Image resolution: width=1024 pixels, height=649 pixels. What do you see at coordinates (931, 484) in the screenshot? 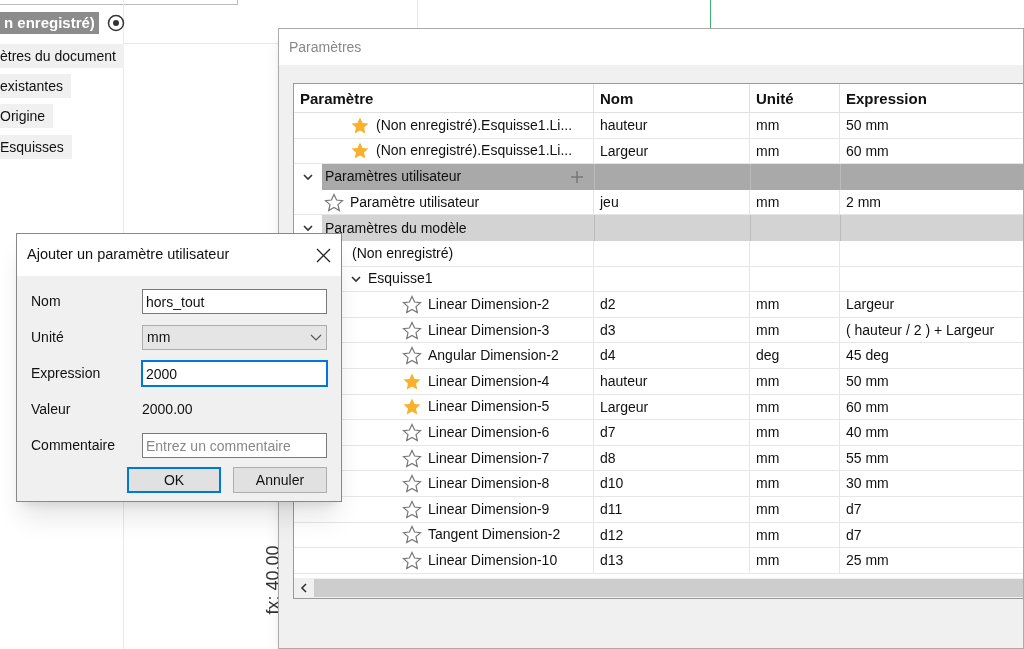
I see `table-cell: 30 mm` at bounding box center [931, 484].